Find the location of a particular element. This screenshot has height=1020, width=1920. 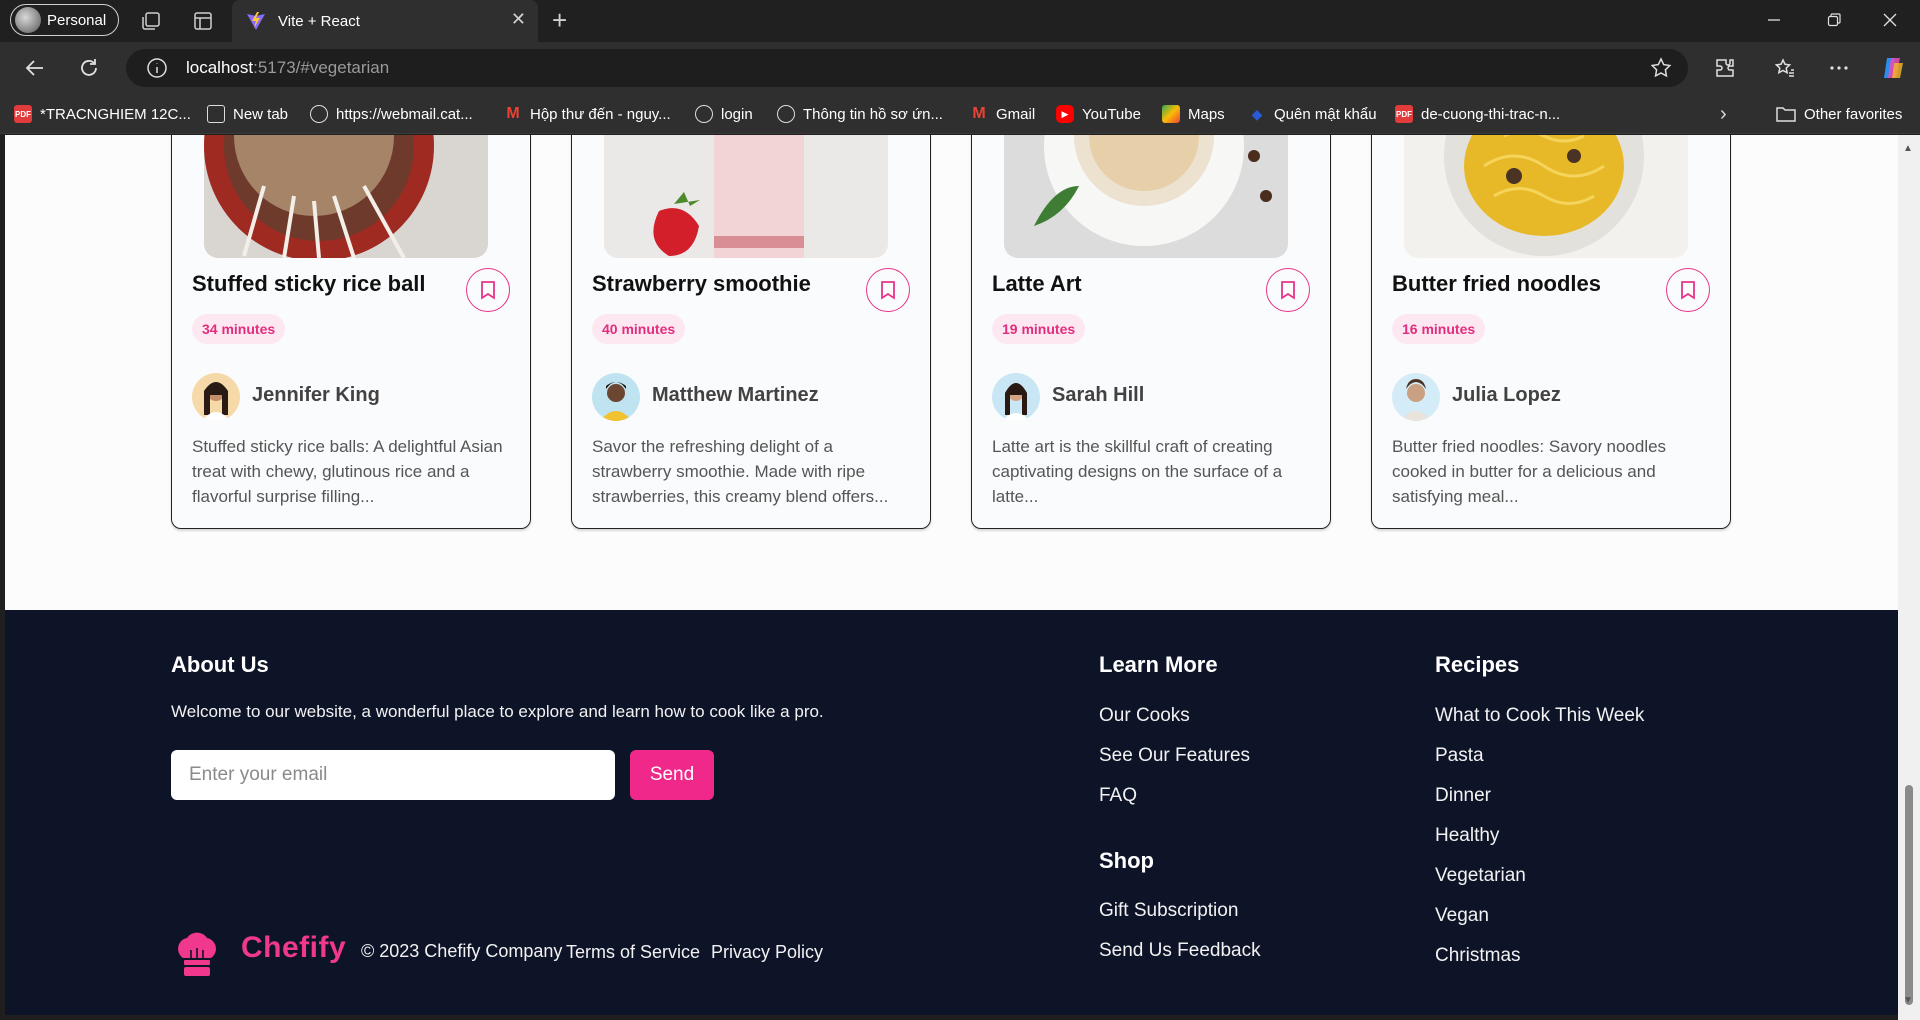

url-host: localhost is located at coordinates (220, 67).